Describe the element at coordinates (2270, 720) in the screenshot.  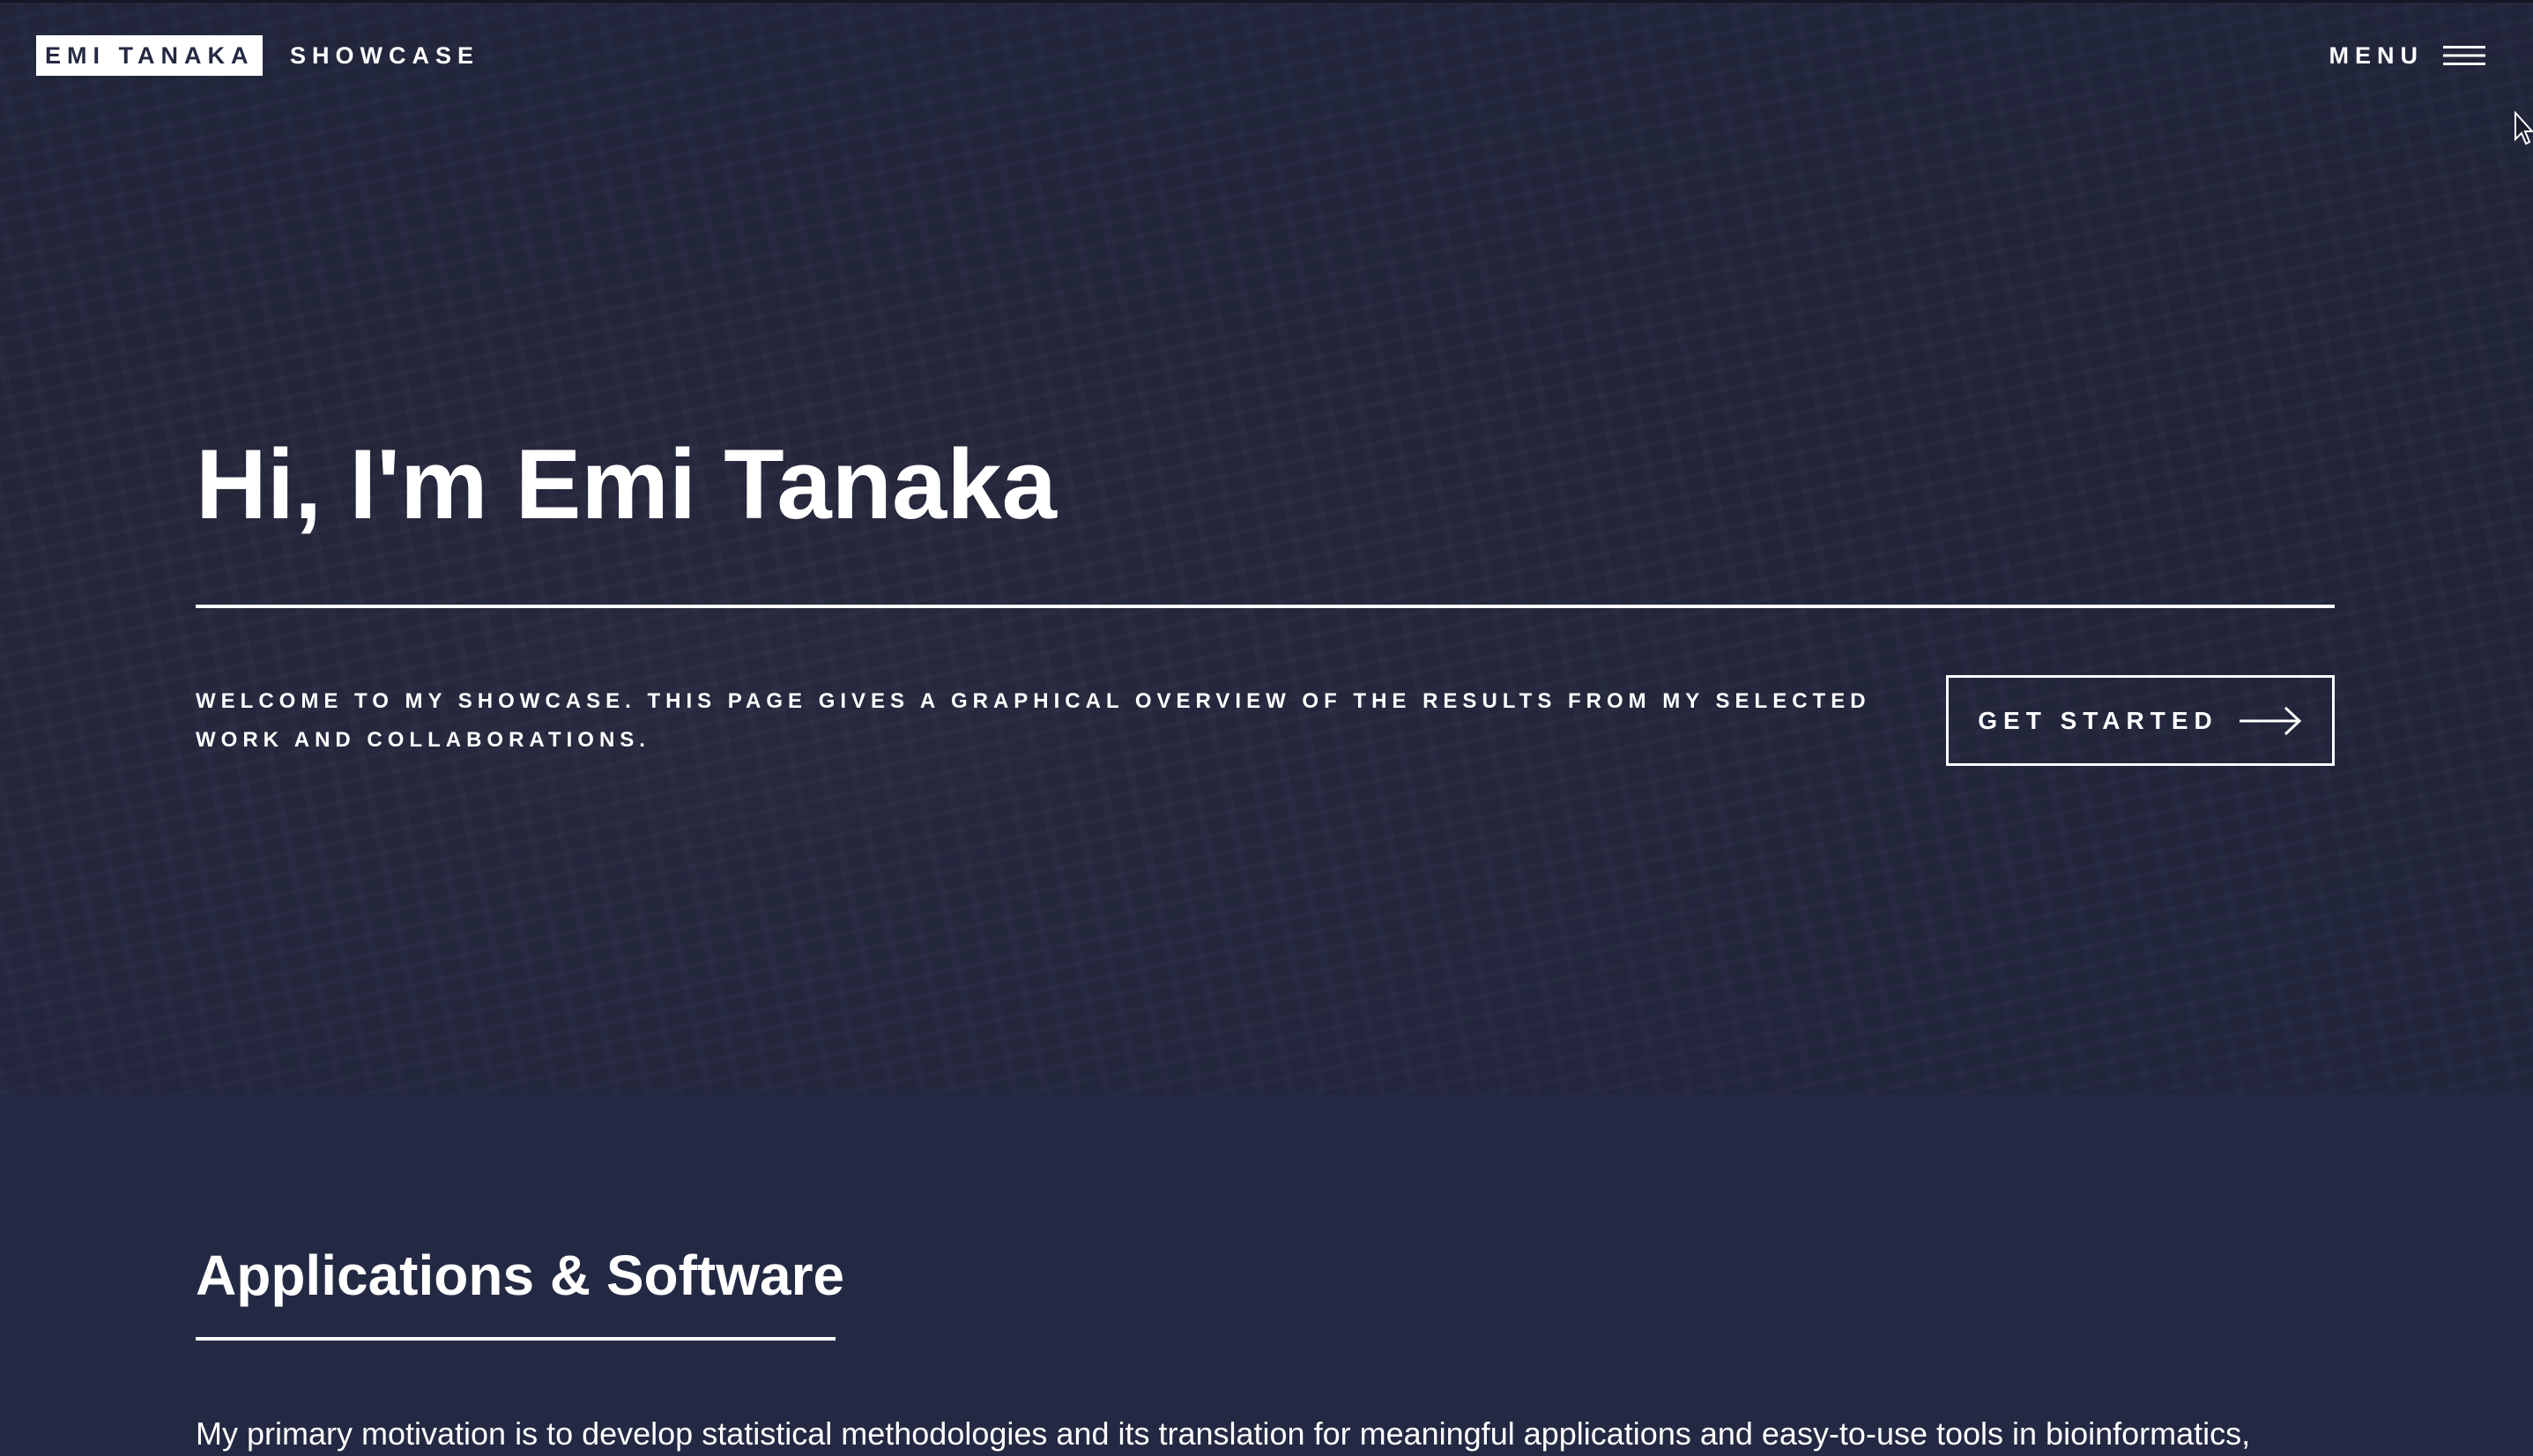
I see `arrow-right-icon` at that location.